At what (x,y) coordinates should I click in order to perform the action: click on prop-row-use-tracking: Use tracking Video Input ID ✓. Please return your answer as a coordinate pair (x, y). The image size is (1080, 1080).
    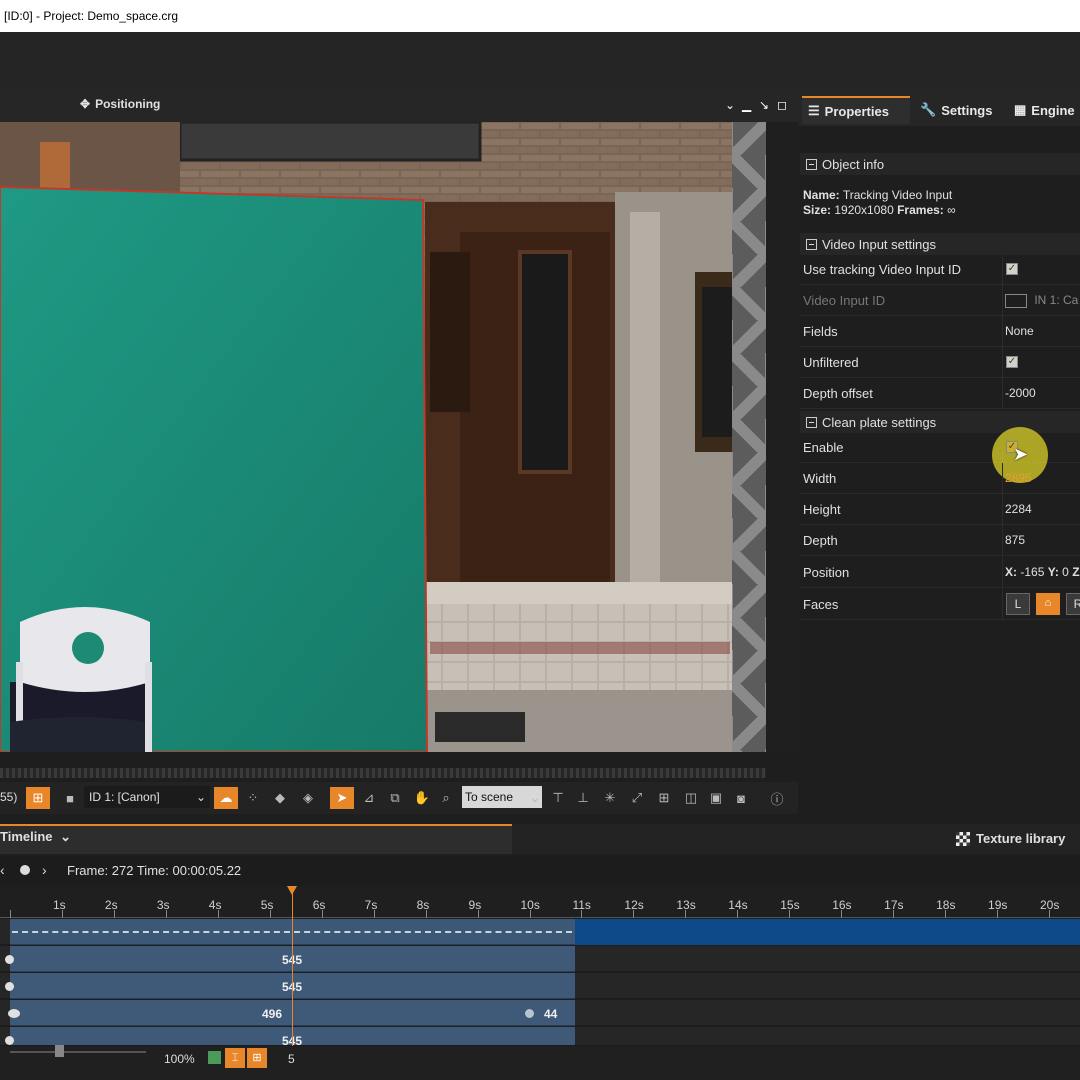
    Looking at the image, I should click on (940, 269).